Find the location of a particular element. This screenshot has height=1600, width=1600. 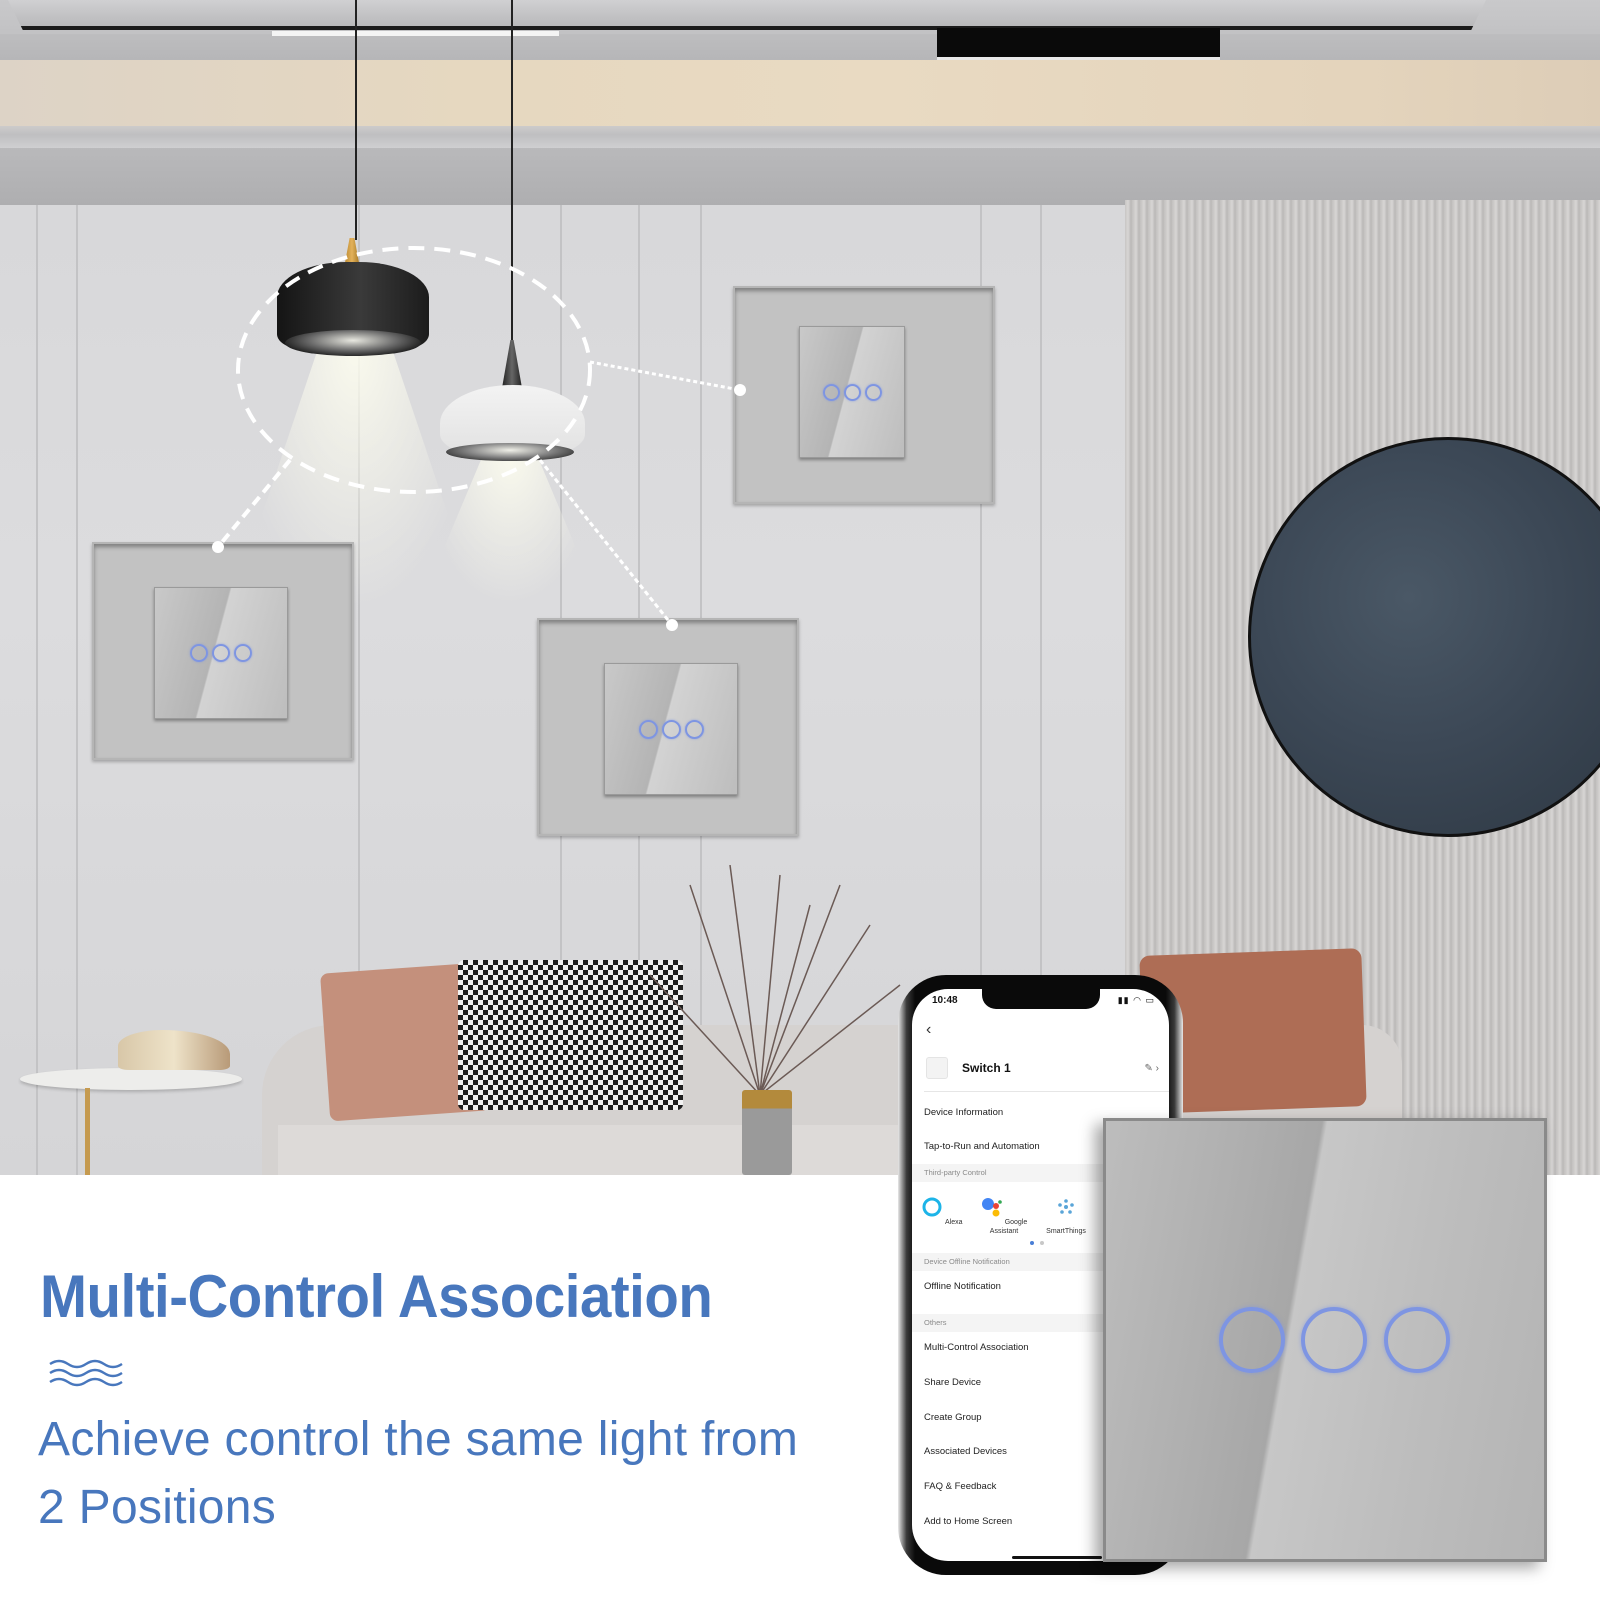

menu-item-device-information: Device Information is located at coordinates (1046, 1112).